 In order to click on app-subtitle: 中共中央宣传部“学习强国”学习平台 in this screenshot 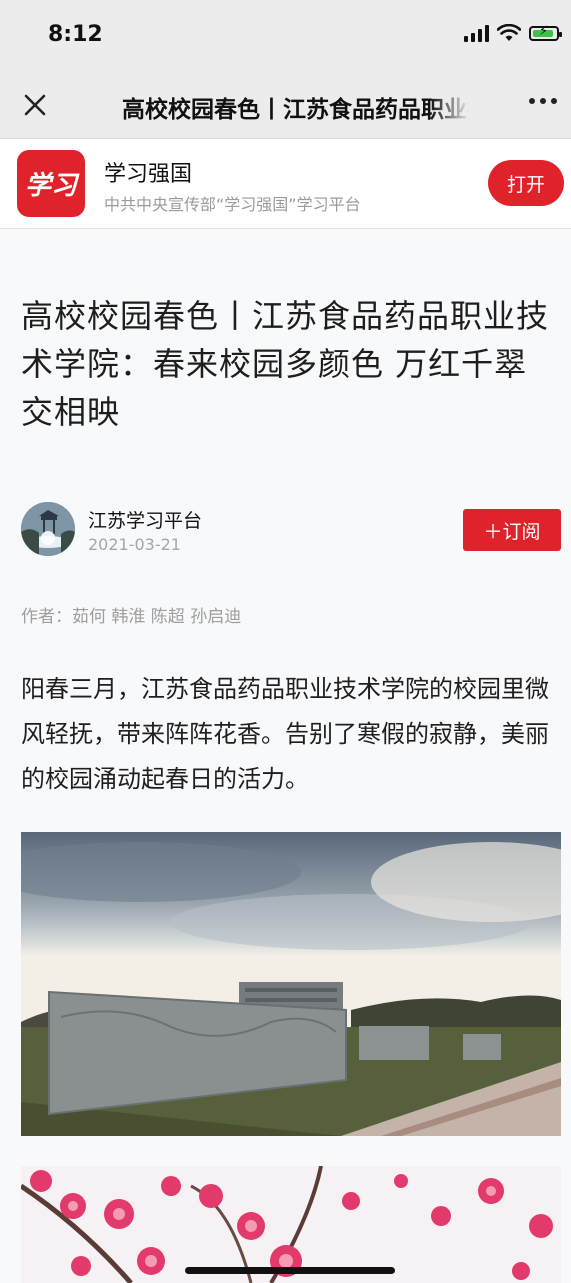, I will do `click(232, 204)`.